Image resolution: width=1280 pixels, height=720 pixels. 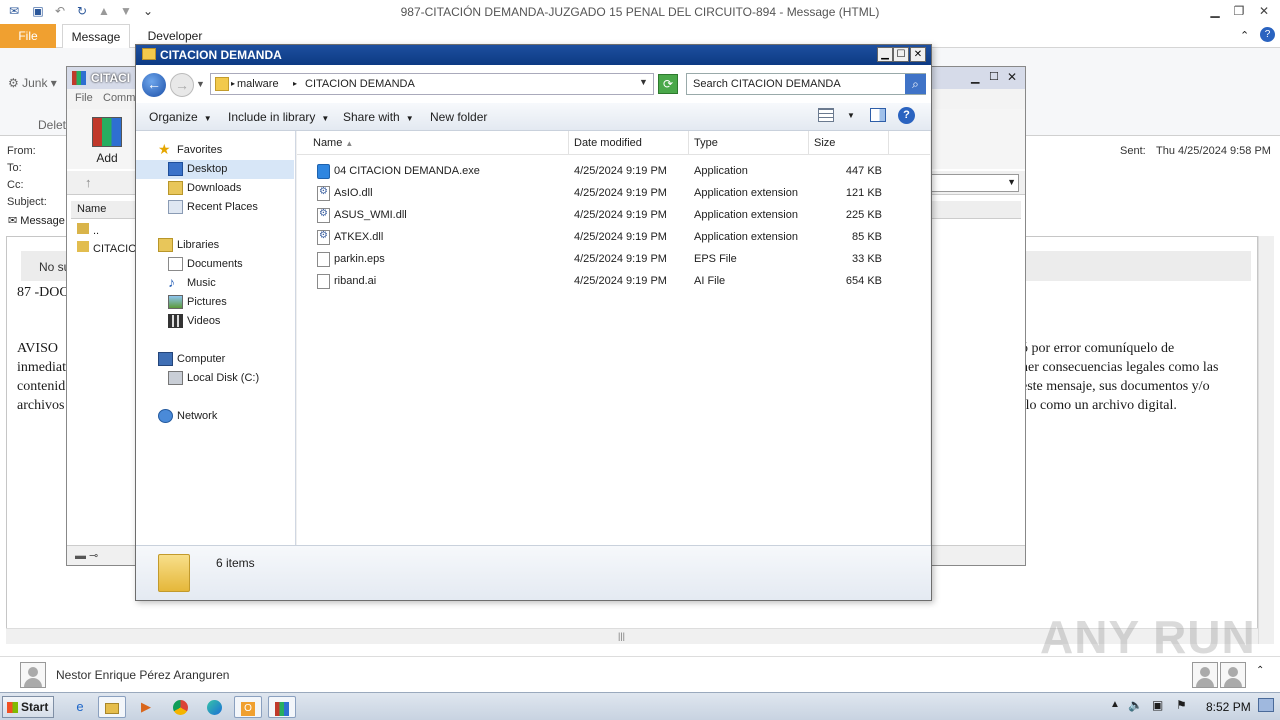 I want to click on column-size: Size, so click(x=849, y=143).